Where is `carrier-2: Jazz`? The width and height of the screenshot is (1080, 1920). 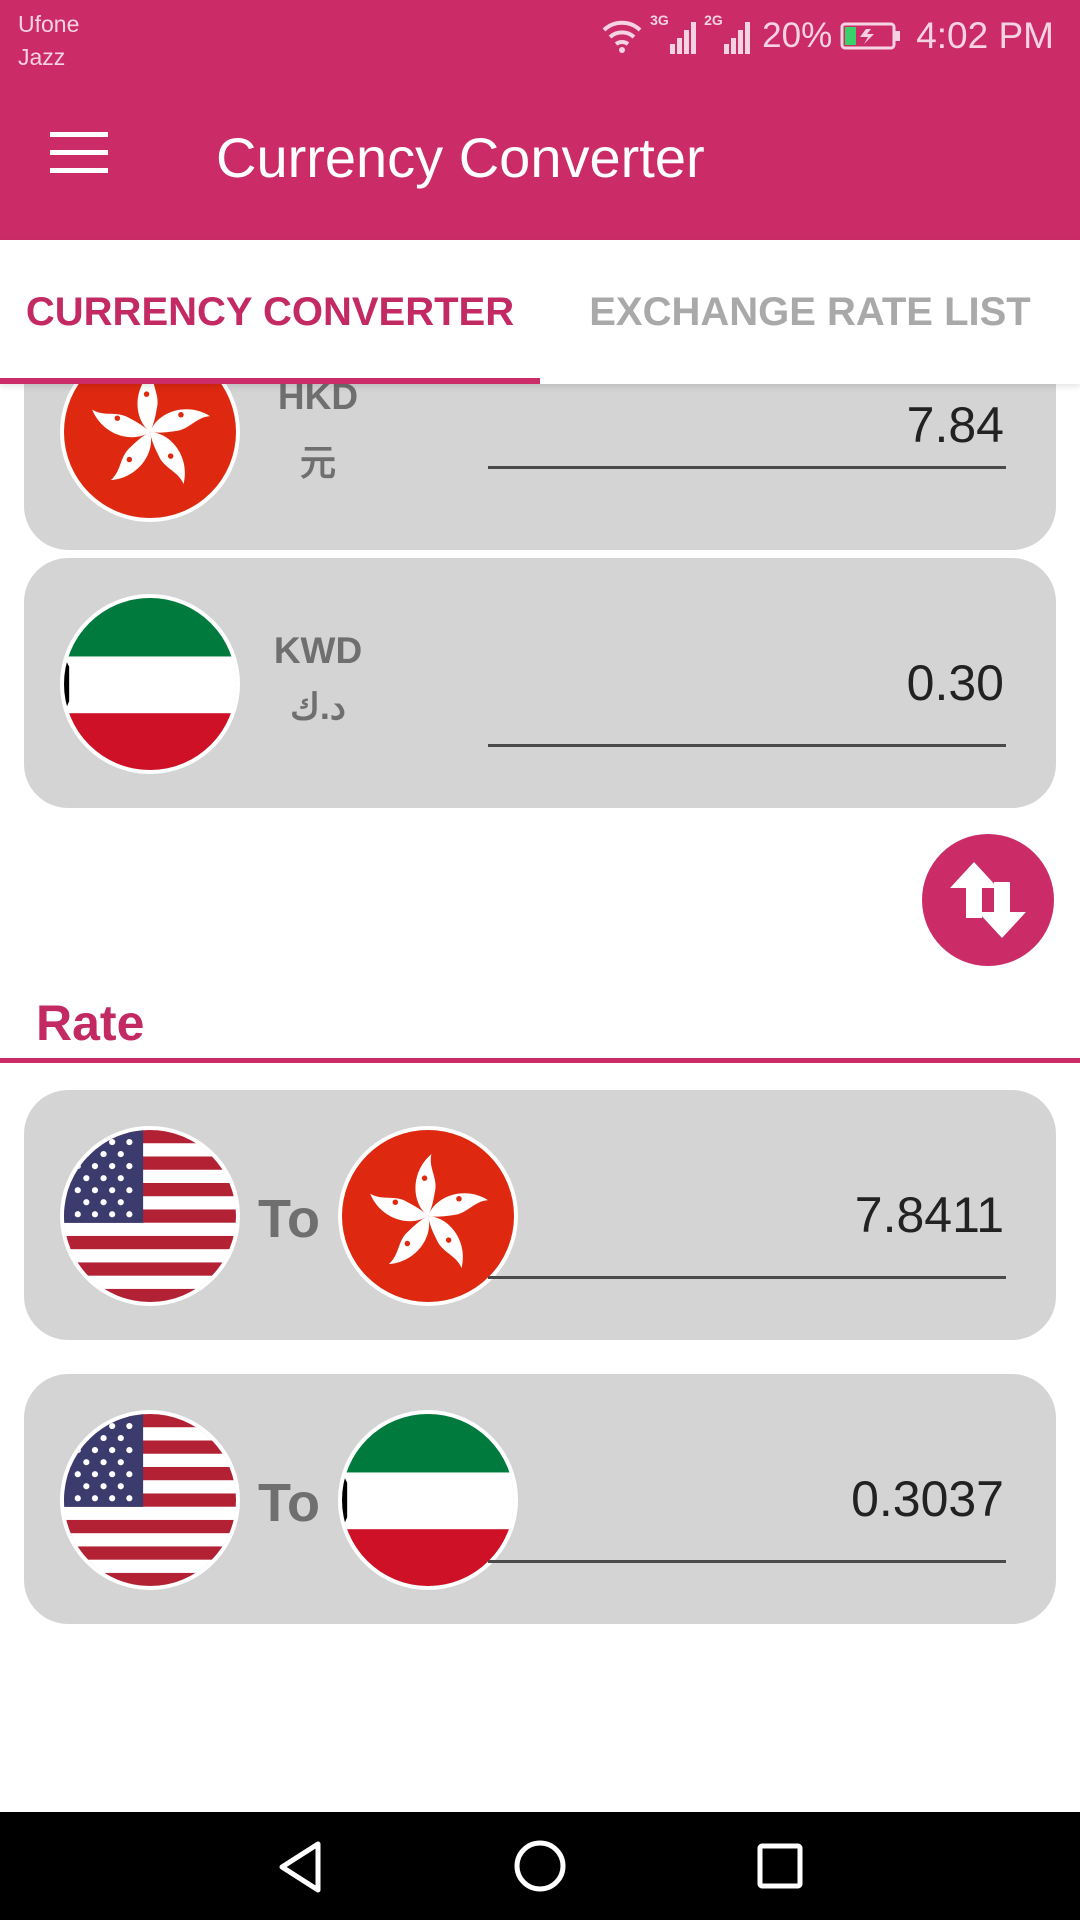
carrier-2: Jazz is located at coordinates (42, 57).